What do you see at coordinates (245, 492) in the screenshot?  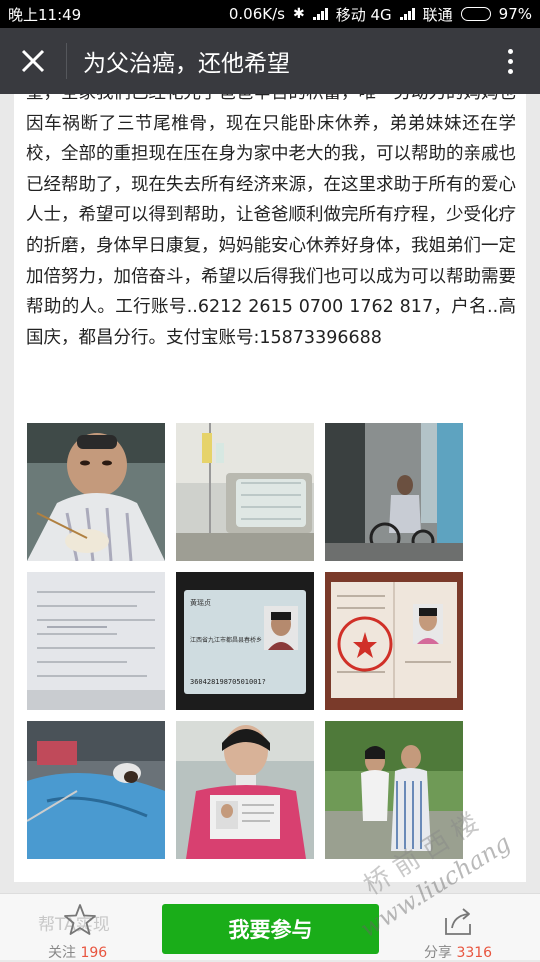 I see `photo-iv-bed` at bounding box center [245, 492].